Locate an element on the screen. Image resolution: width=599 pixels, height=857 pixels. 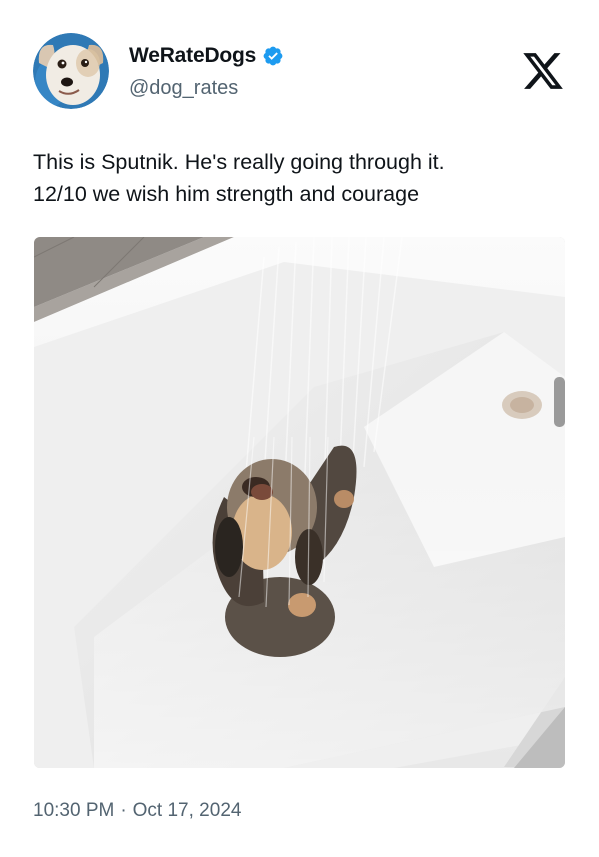
tweet-timestamp: 10:30 PM · Oct 17, 2024 is located at coordinates (137, 811).